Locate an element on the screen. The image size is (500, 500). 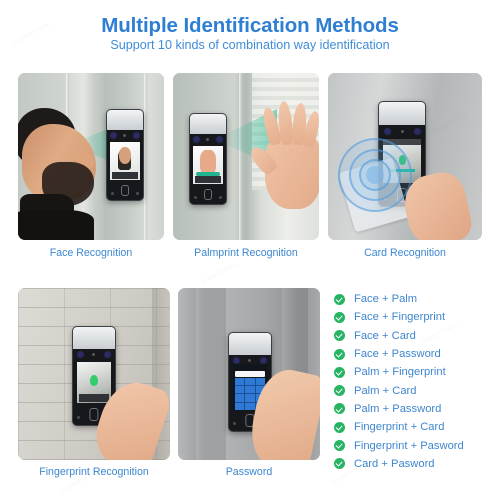
panel-face-recognition is located at coordinates (91, 156).